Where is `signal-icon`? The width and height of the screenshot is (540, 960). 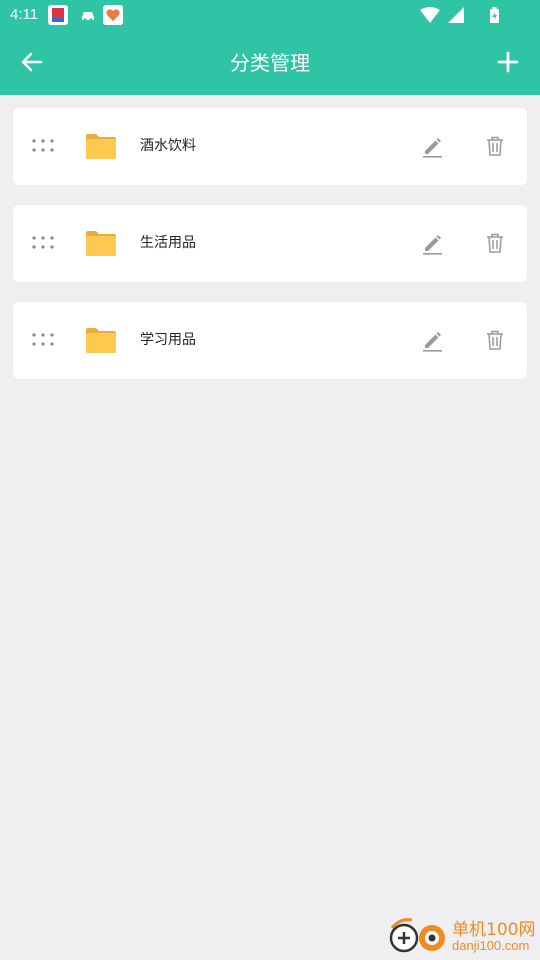 signal-icon is located at coordinates (456, 15).